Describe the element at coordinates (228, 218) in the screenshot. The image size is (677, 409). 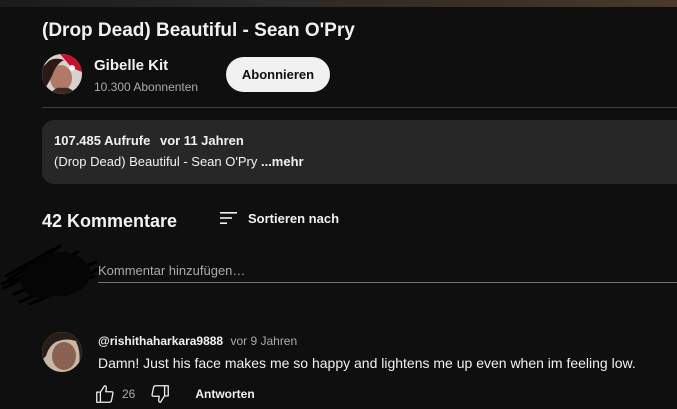
I see `sort-icon` at that location.